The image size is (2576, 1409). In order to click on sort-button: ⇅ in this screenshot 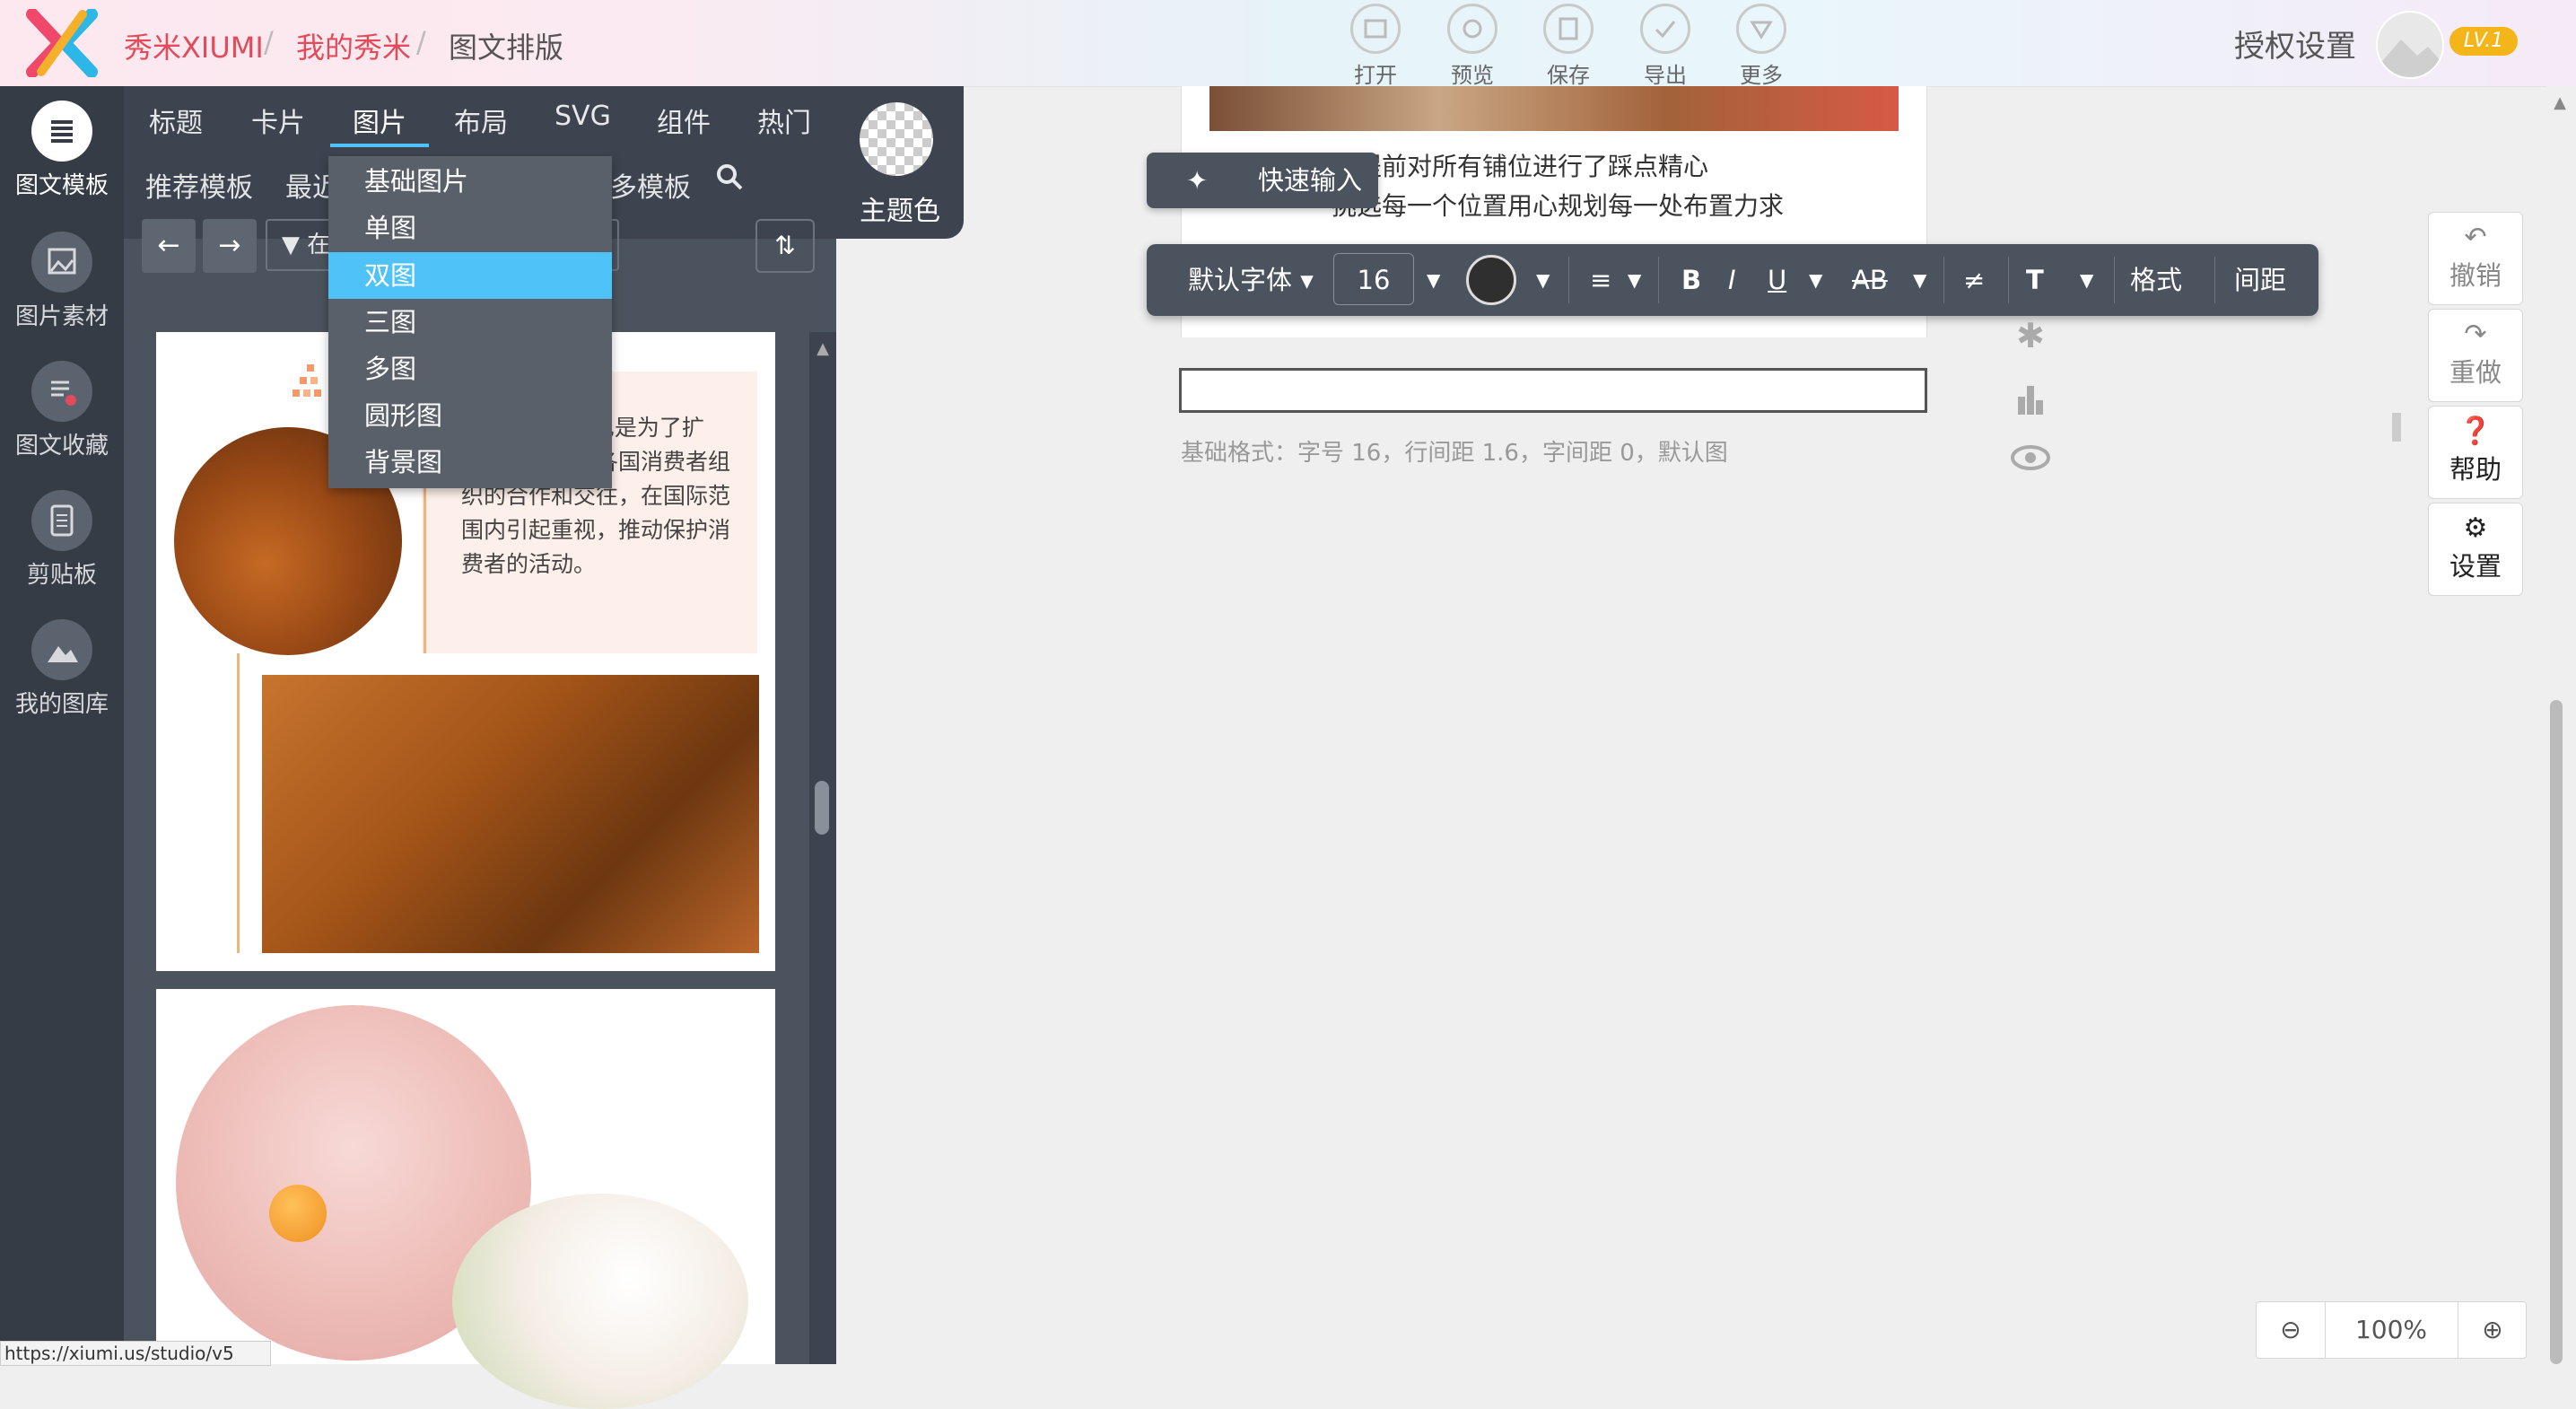, I will do `click(785, 246)`.